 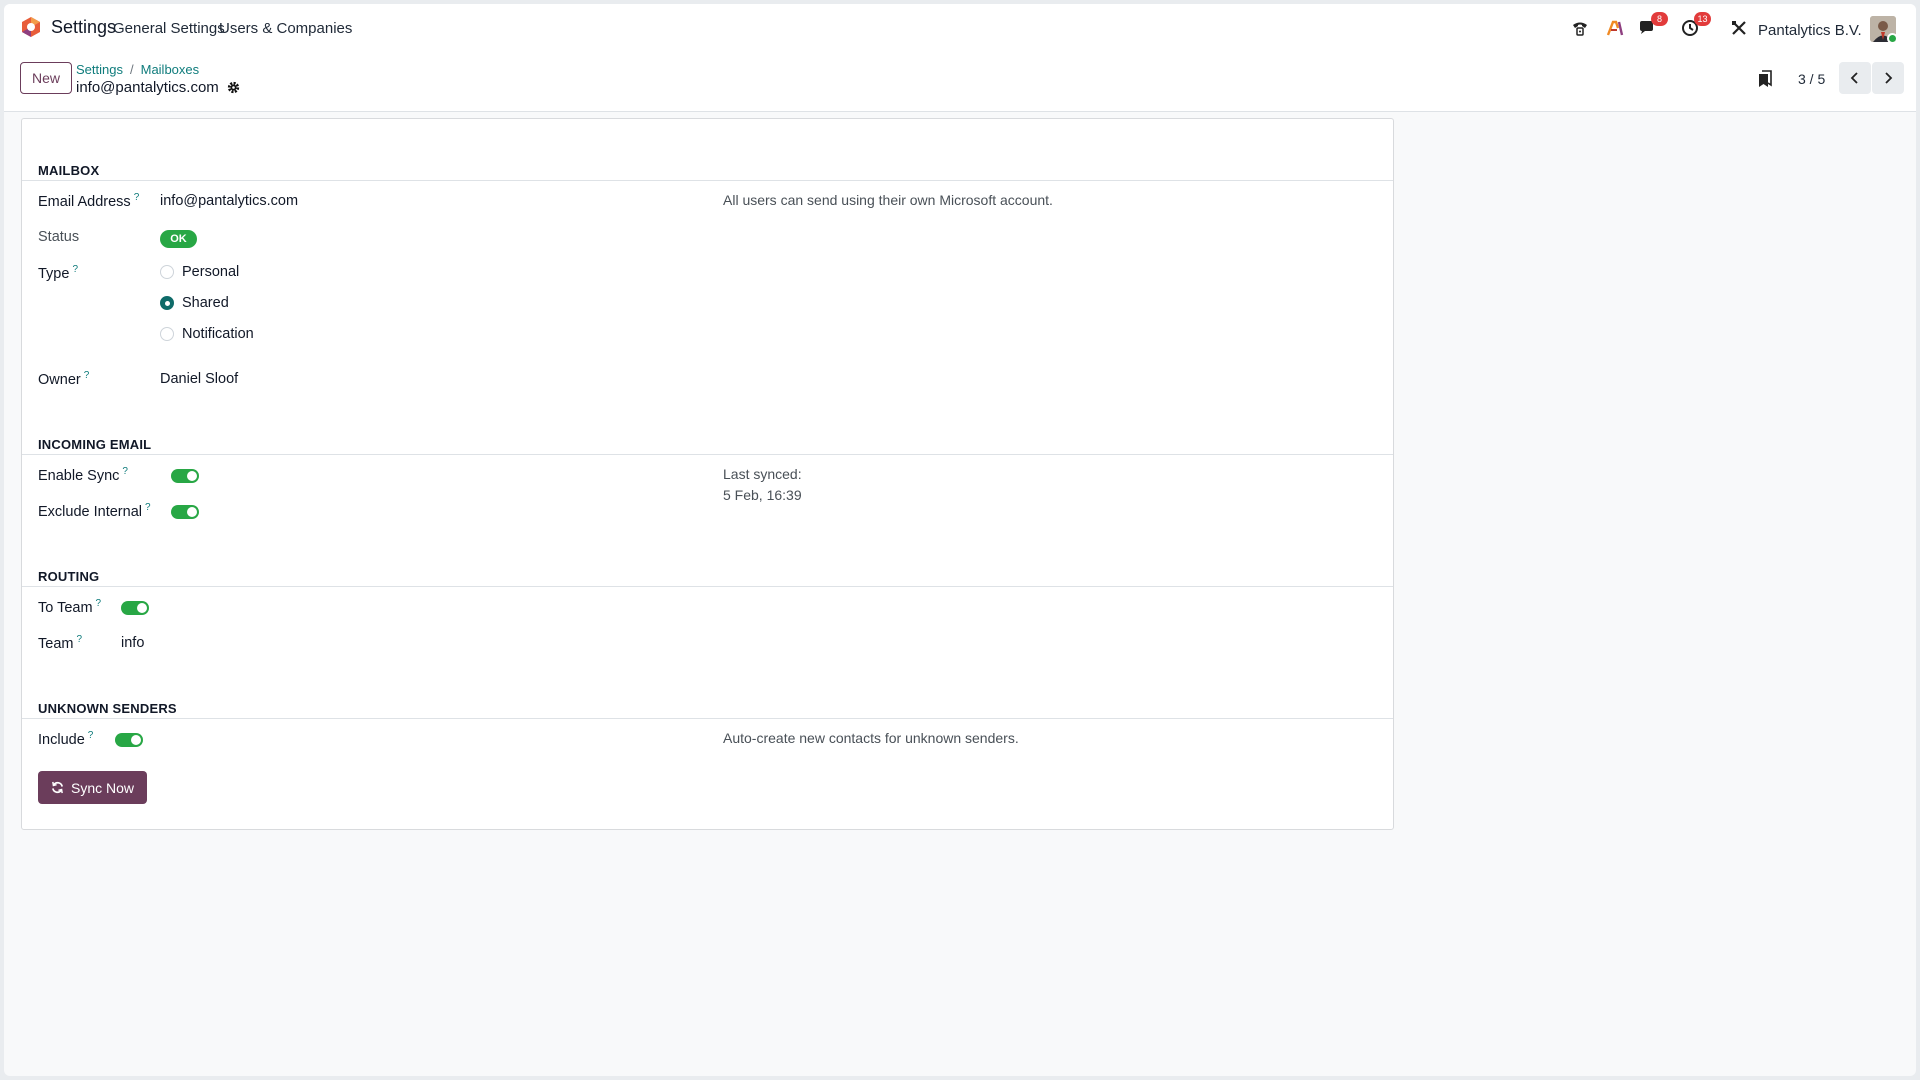 I want to click on include-toggle, so click(x=129, y=740).